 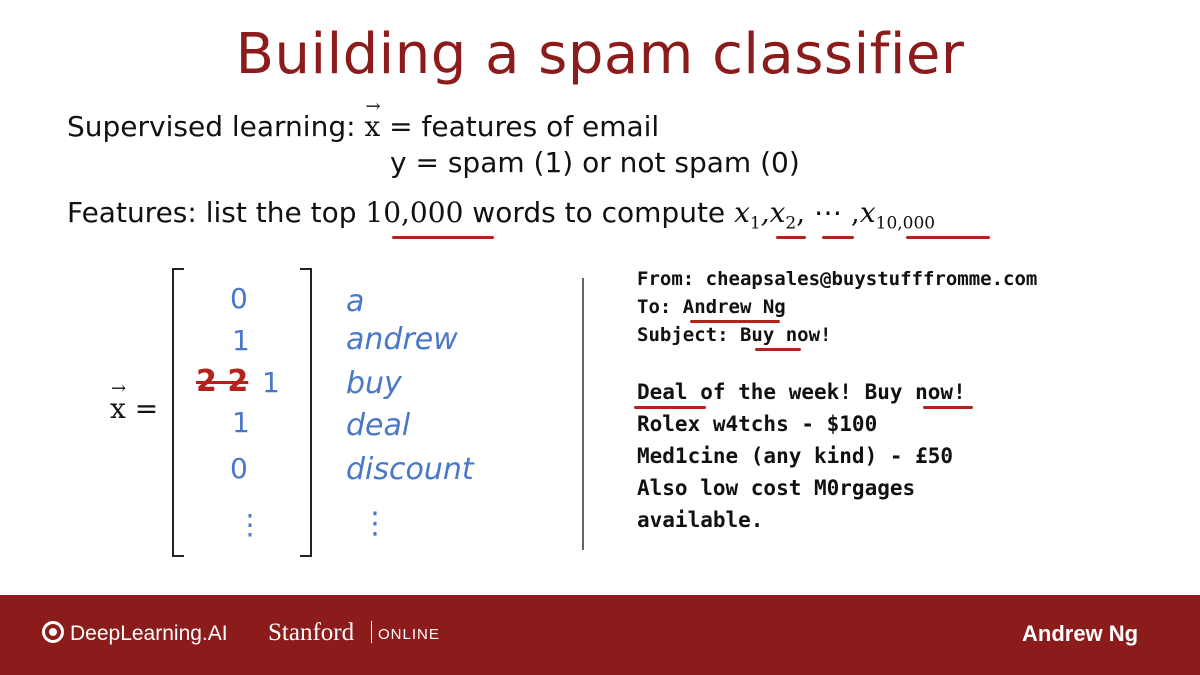 What do you see at coordinates (149, 633) in the screenshot?
I see `brand-name: DeepLearning.AI` at bounding box center [149, 633].